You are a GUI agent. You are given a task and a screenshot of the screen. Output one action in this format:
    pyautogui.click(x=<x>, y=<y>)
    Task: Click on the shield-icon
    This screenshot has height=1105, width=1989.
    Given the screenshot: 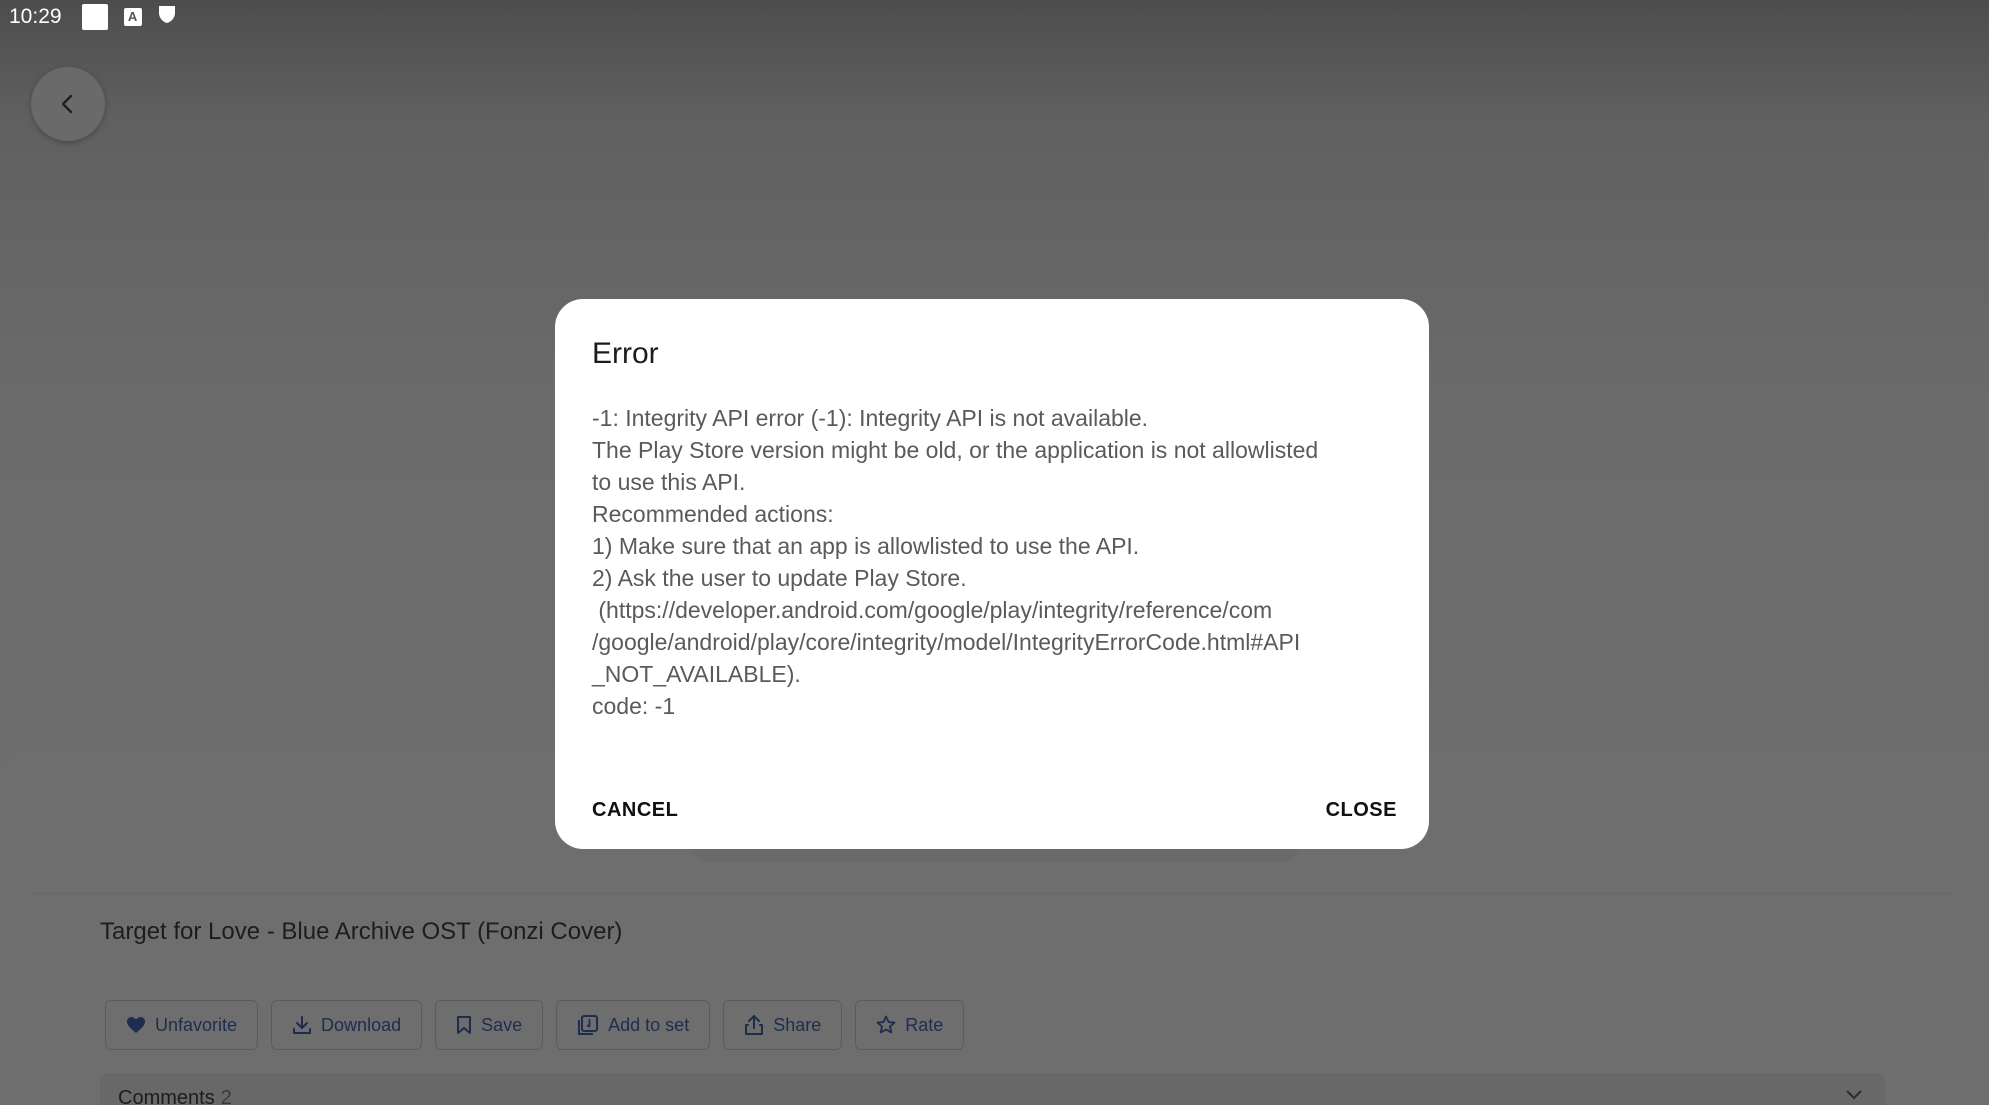 What is the action you would take?
    pyautogui.click(x=167, y=17)
    